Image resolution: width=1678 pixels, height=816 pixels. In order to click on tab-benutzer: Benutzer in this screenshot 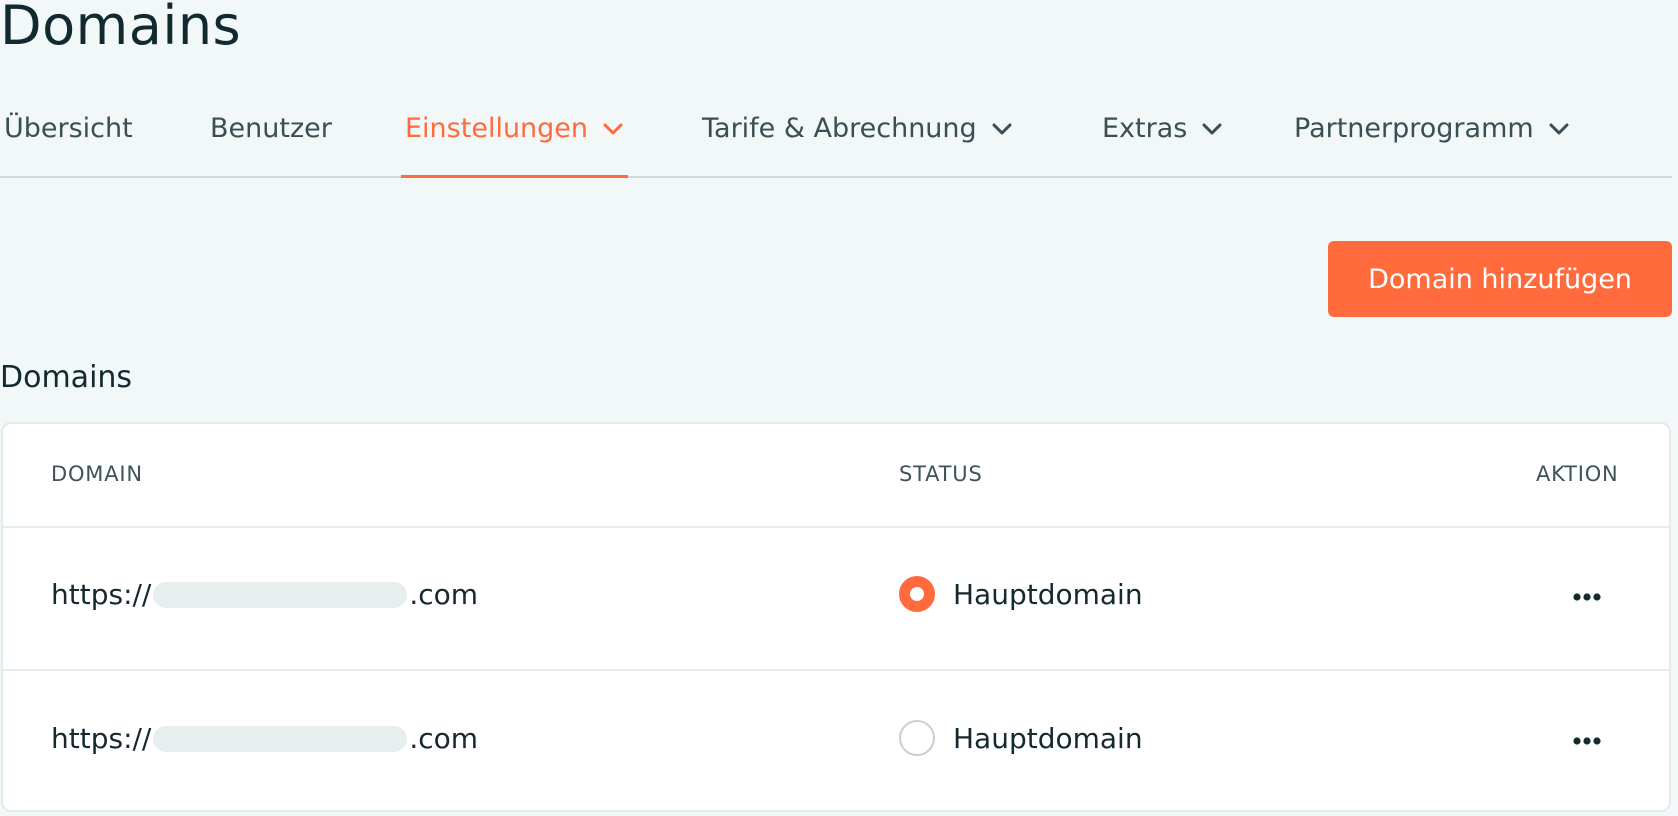, I will do `click(271, 144)`.